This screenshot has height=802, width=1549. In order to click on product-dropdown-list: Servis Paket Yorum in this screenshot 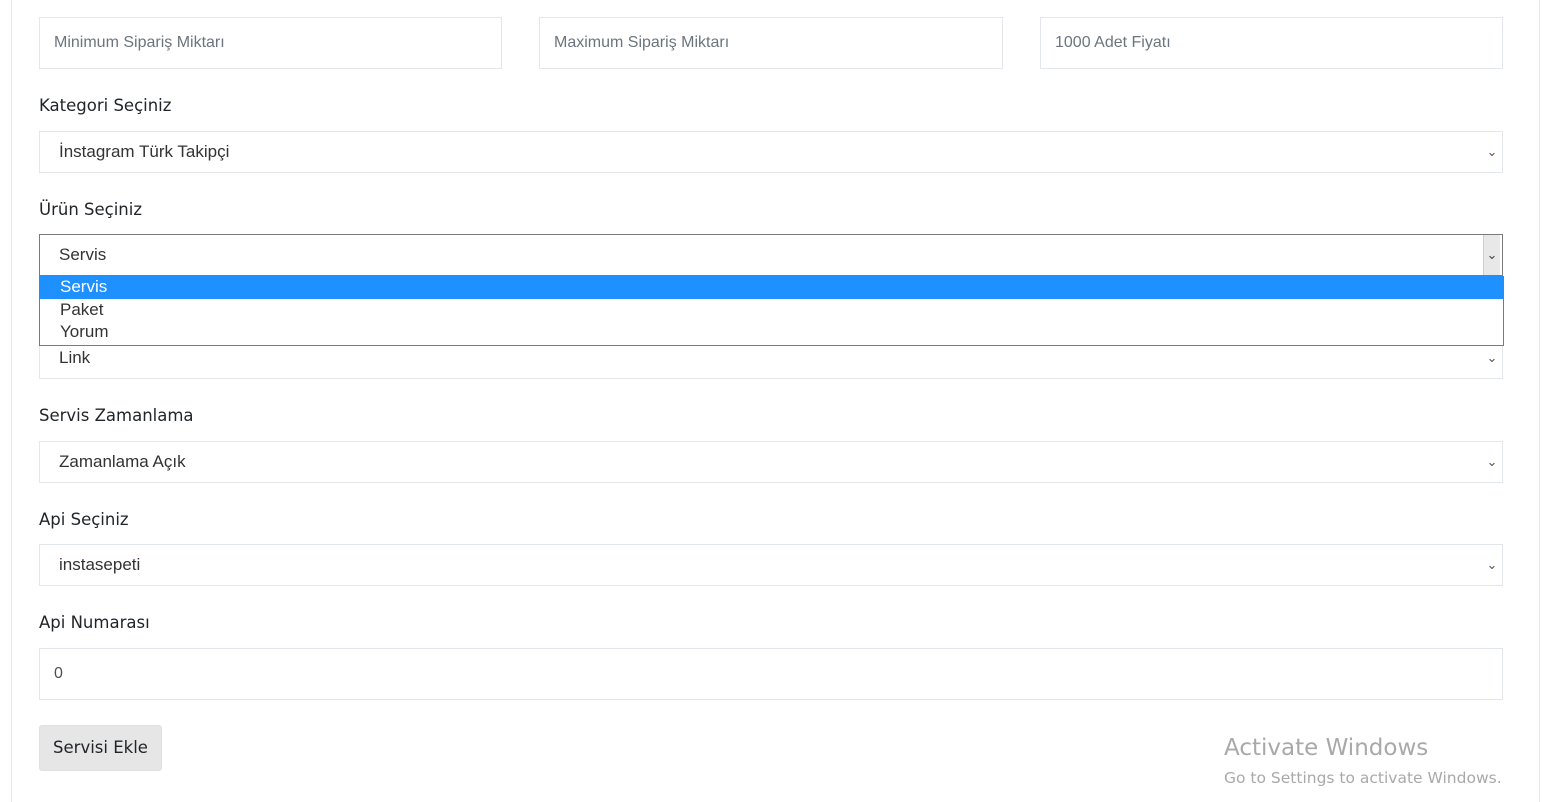, I will do `click(771, 311)`.